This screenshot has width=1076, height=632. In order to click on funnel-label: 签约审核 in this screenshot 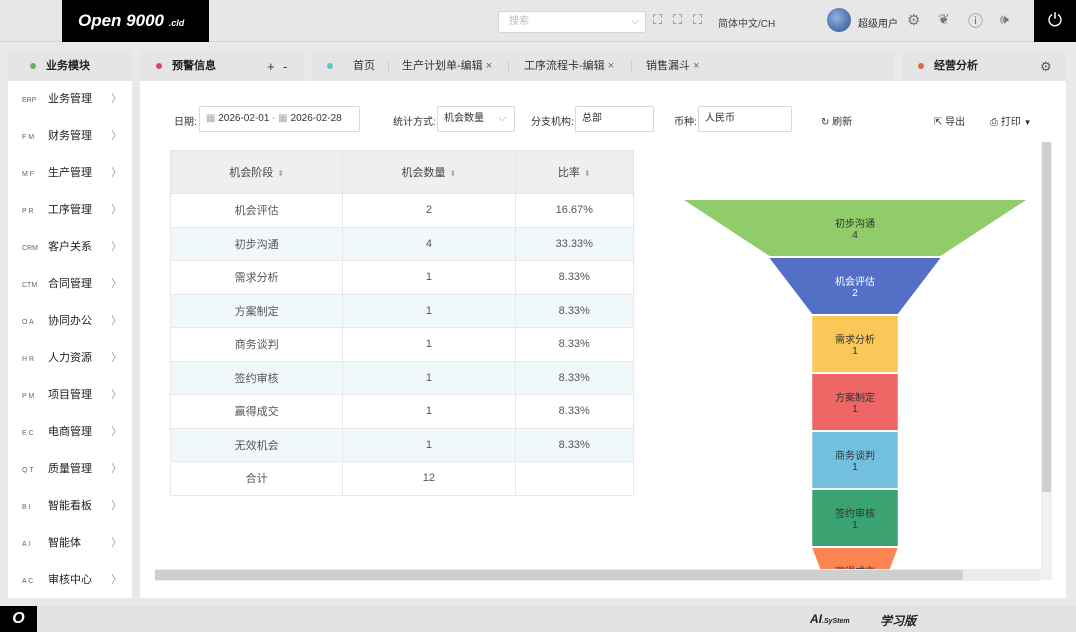, I will do `click(855, 513)`.